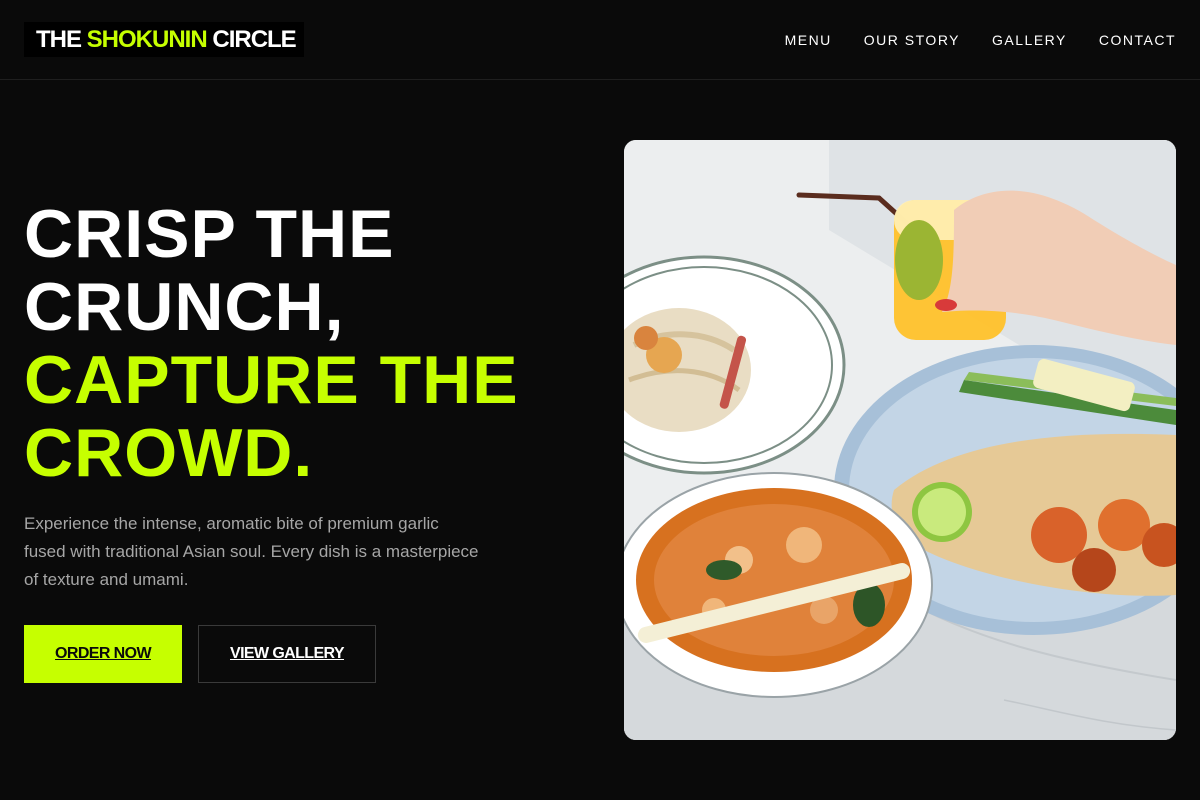 The width and height of the screenshot is (1200, 800). Describe the element at coordinates (61, 39) in the screenshot. I see `logo-text-the: THE` at that location.